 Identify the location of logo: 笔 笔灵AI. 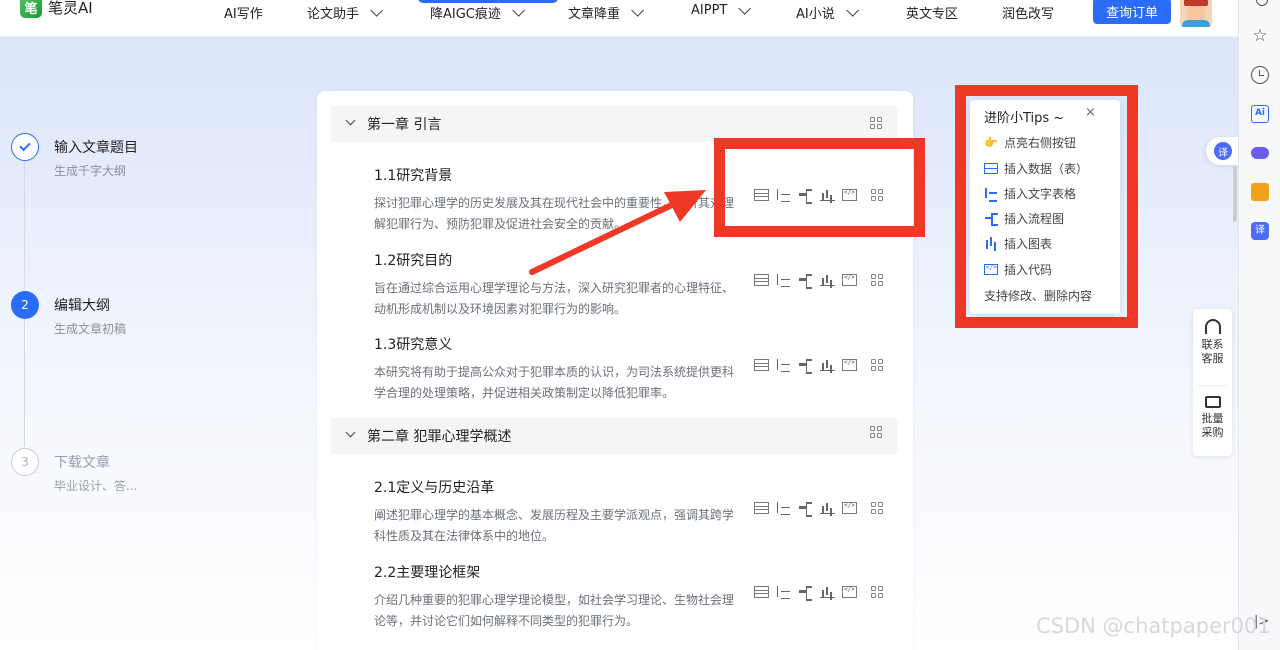
(56, 9).